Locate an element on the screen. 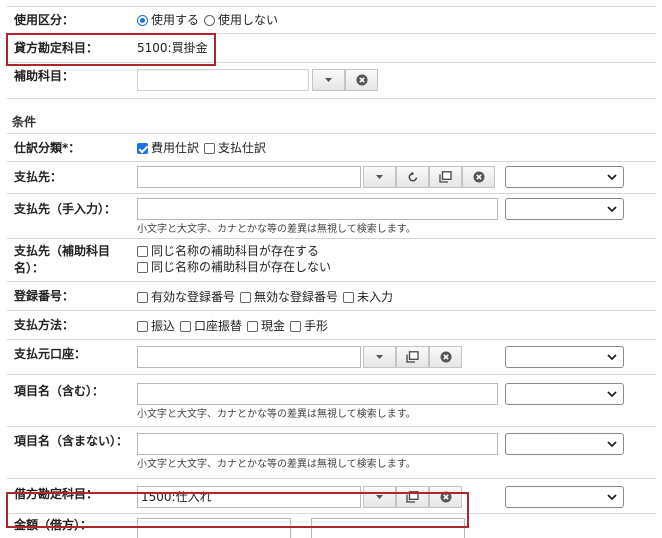 The height and width of the screenshot is (538, 662). journal-type-expense: 費用仕訳 is located at coordinates (168, 148).